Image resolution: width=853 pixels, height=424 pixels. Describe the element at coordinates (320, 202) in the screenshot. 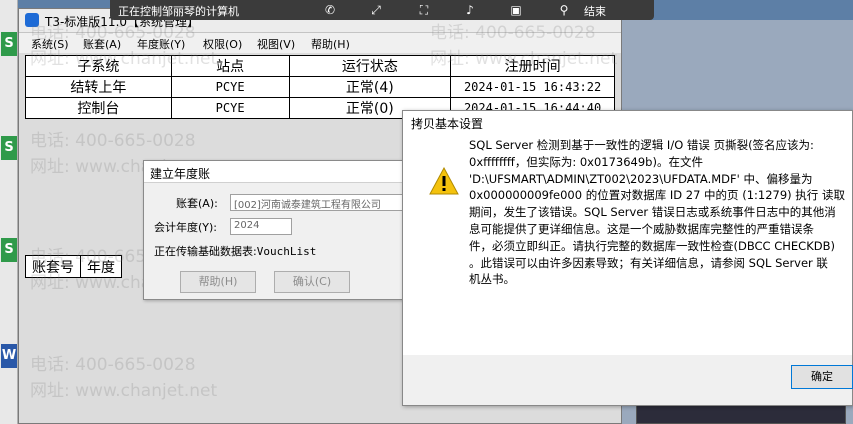

I see `account-field: [002]河南诚泰建筑工程有限公司` at that location.